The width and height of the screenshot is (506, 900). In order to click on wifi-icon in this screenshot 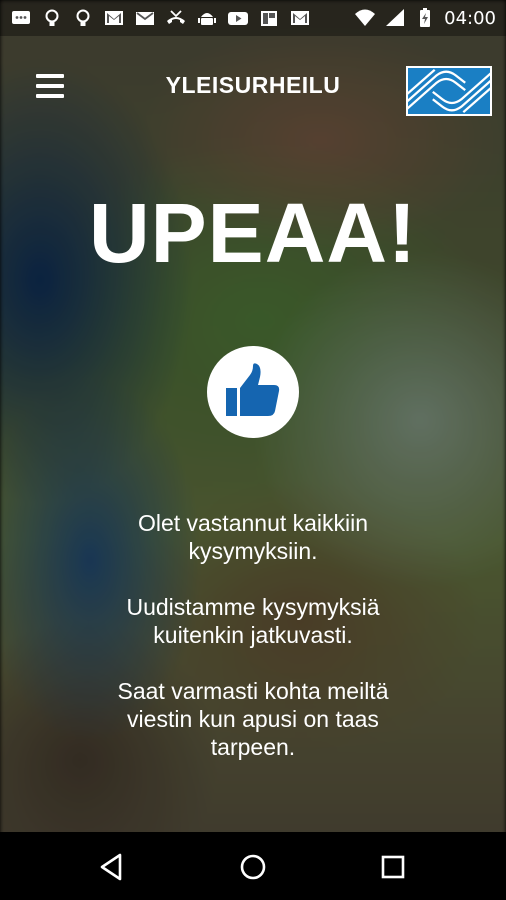, I will do `click(365, 18)`.